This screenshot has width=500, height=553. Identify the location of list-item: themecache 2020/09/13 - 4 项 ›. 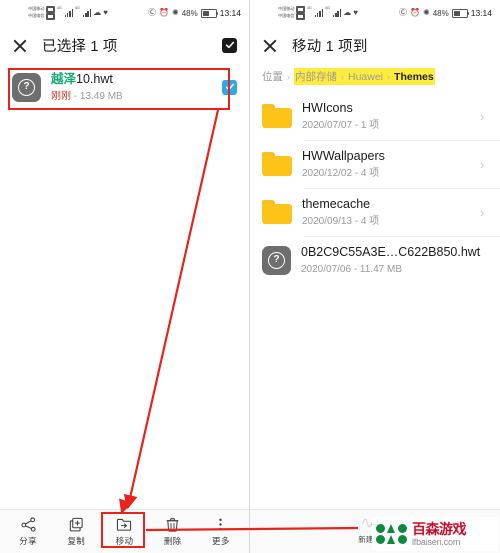
(375, 212).